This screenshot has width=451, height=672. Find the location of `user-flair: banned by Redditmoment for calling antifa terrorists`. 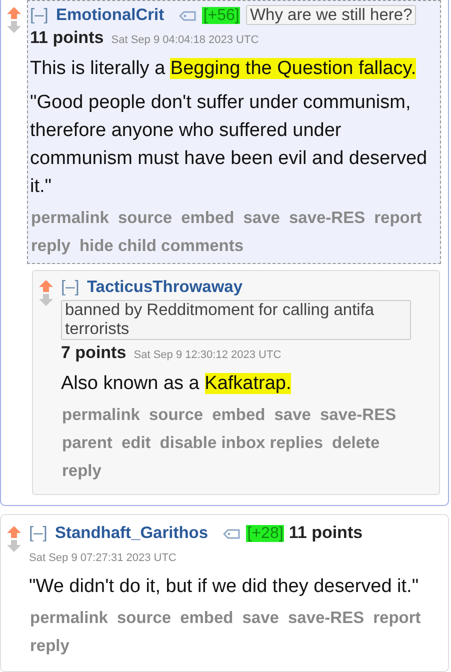

user-flair: banned by Redditmoment for calling antifa terrorists is located at coordinates (236, 320).